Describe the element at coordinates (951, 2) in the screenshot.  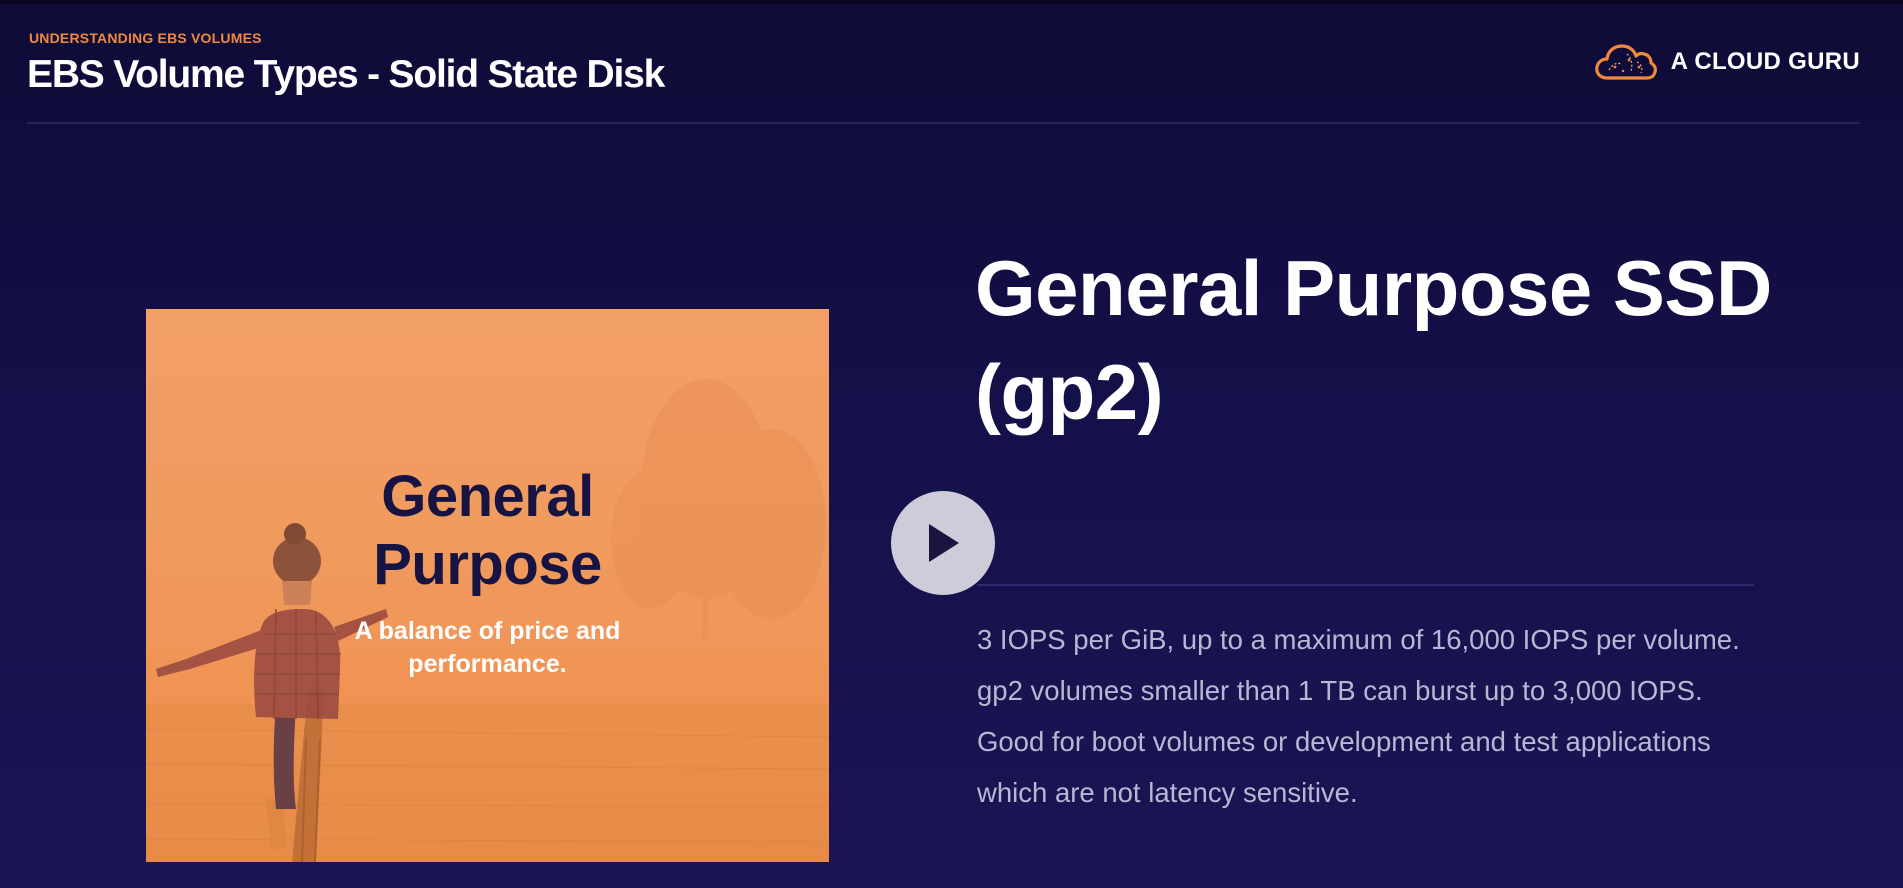
I see `top-strip` at that location.